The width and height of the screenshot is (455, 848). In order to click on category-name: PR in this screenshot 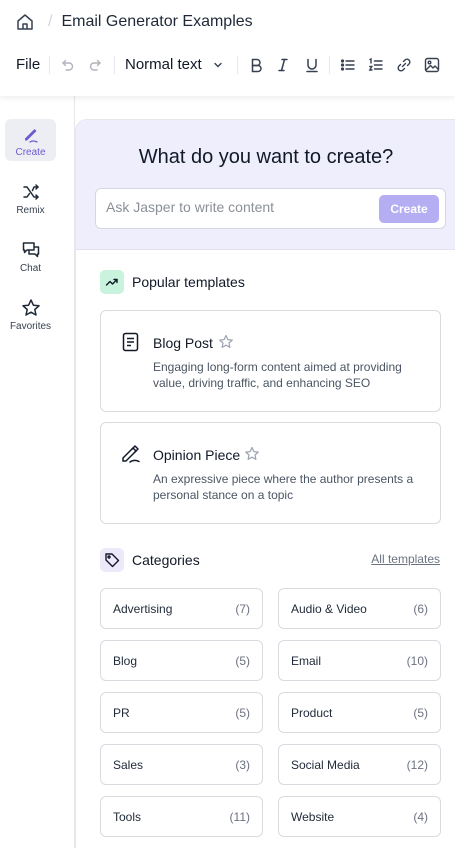, I will do `click(121, 713)`.